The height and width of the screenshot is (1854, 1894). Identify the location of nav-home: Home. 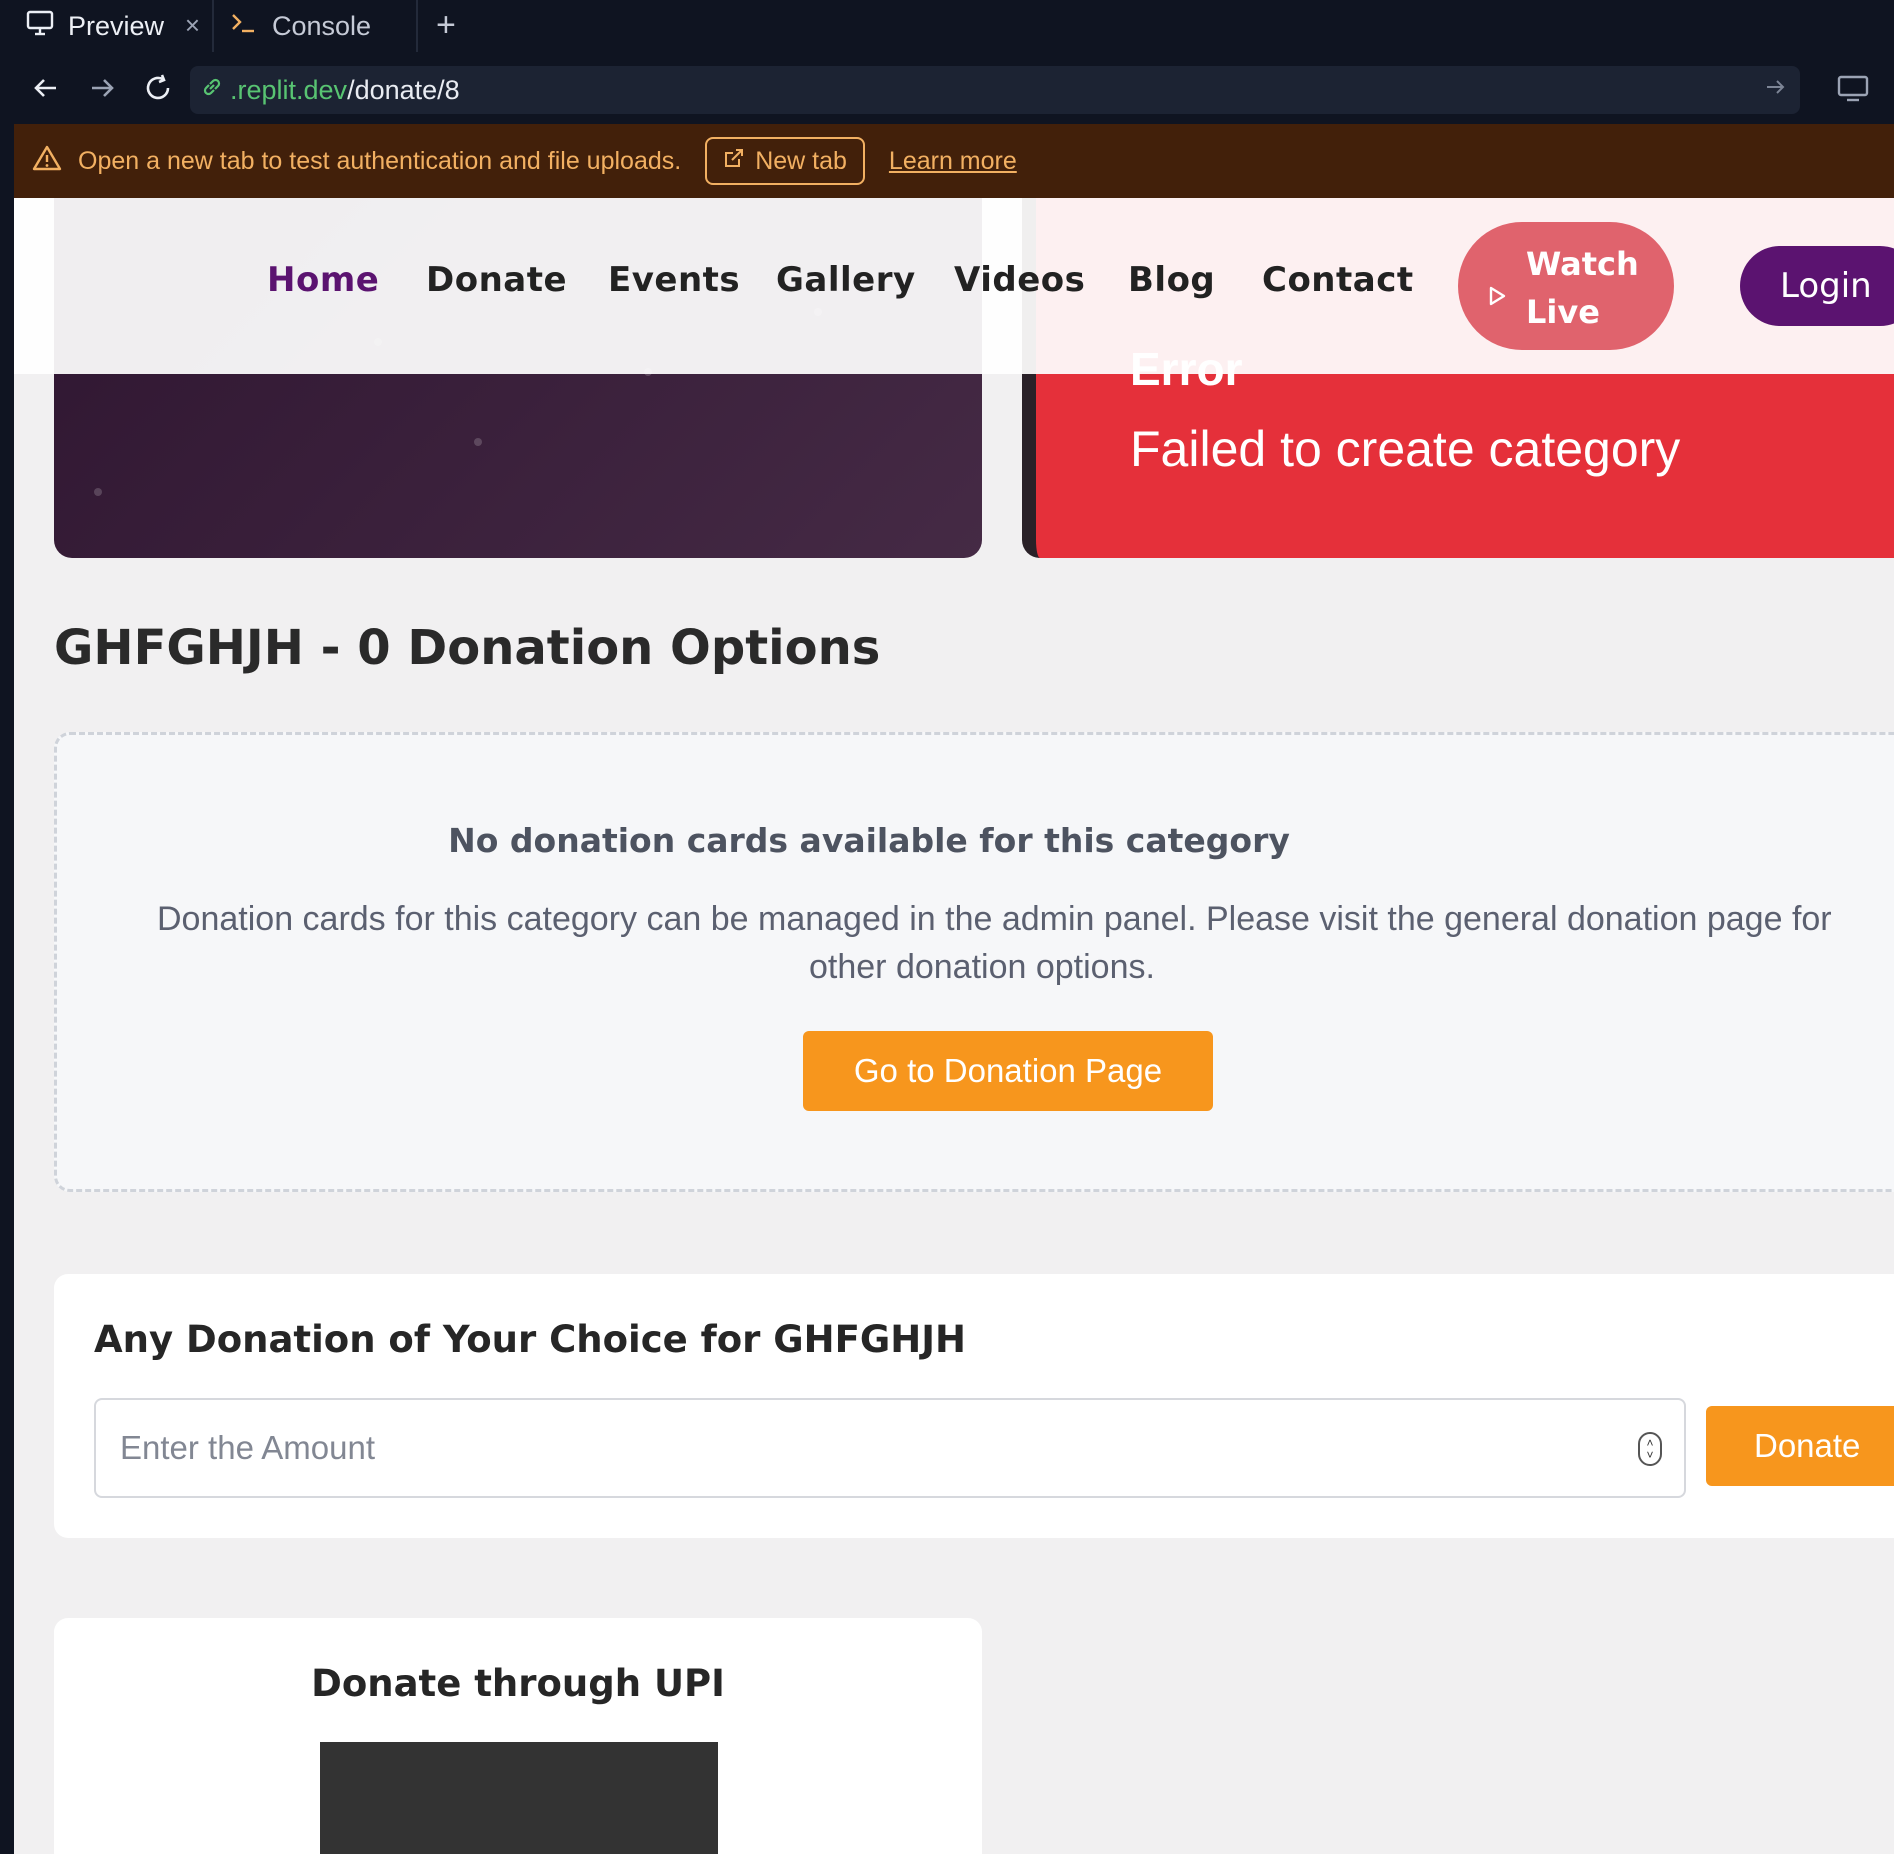
(323, 280).